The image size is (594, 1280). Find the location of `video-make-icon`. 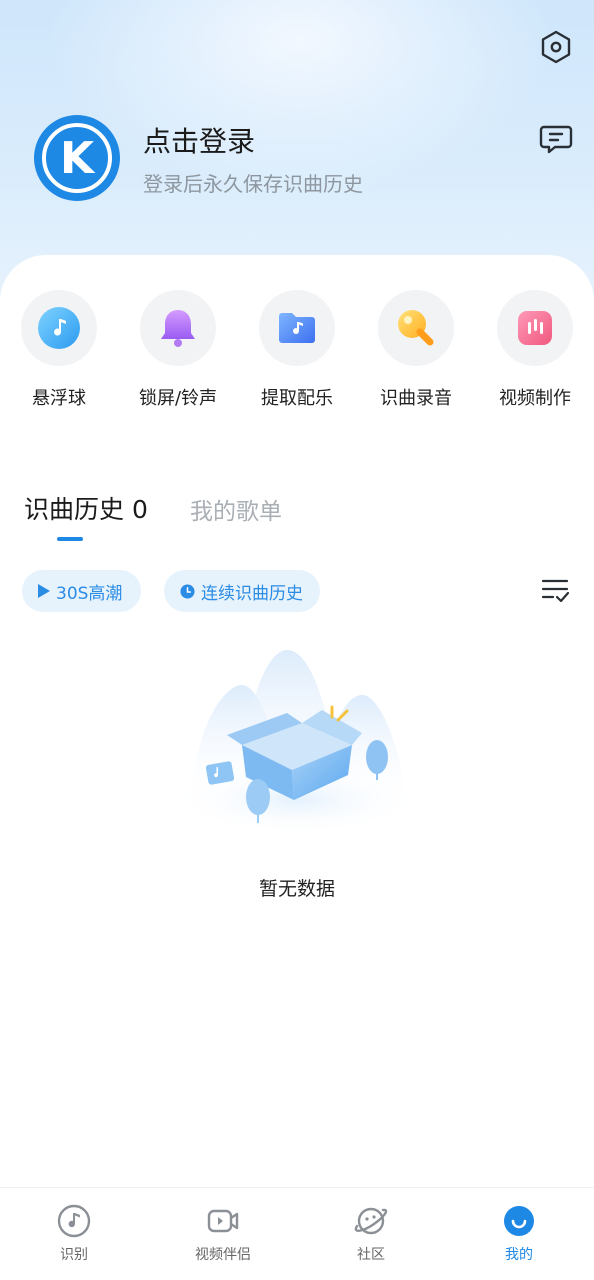

video-make-icon is located at coordinates (535, 328).